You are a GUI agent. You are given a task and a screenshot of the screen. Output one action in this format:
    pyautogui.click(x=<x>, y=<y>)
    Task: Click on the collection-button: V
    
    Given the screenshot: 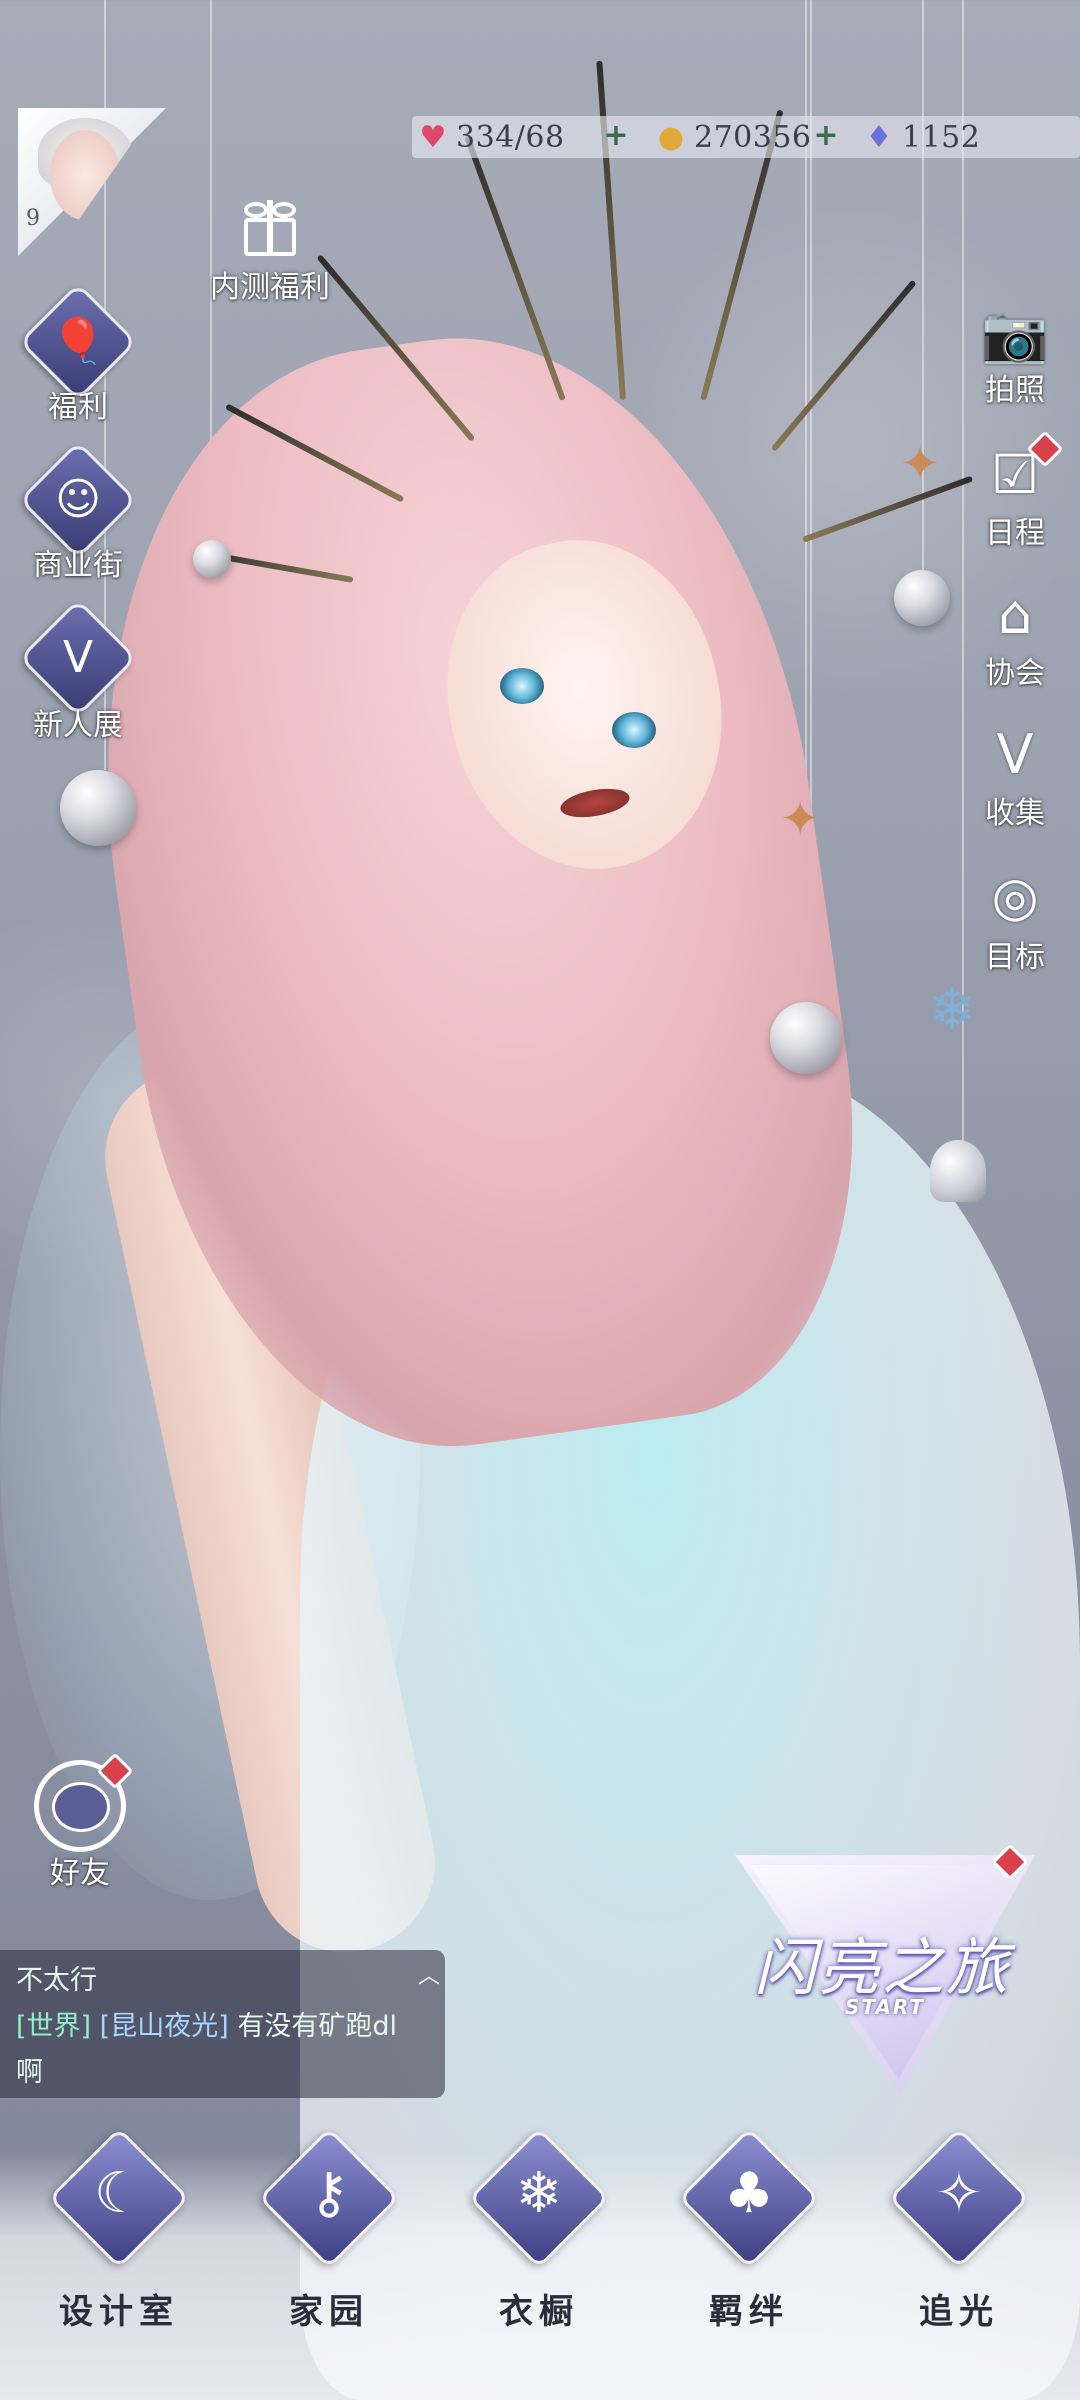 What is the action you would take?
    pyautogui.click(x=1015, y=755)
    